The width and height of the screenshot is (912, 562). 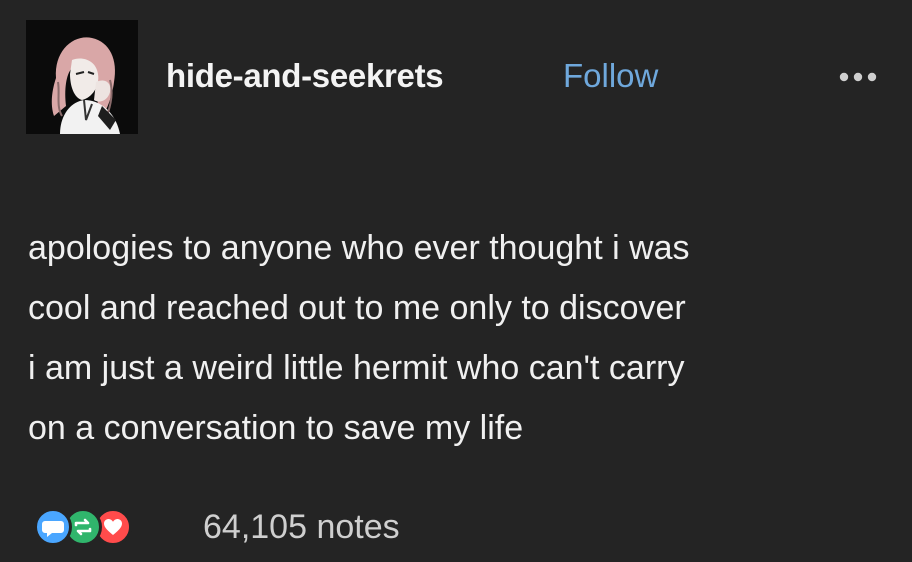 I want to click on avatar-illustration, so click(x=82, y=77).